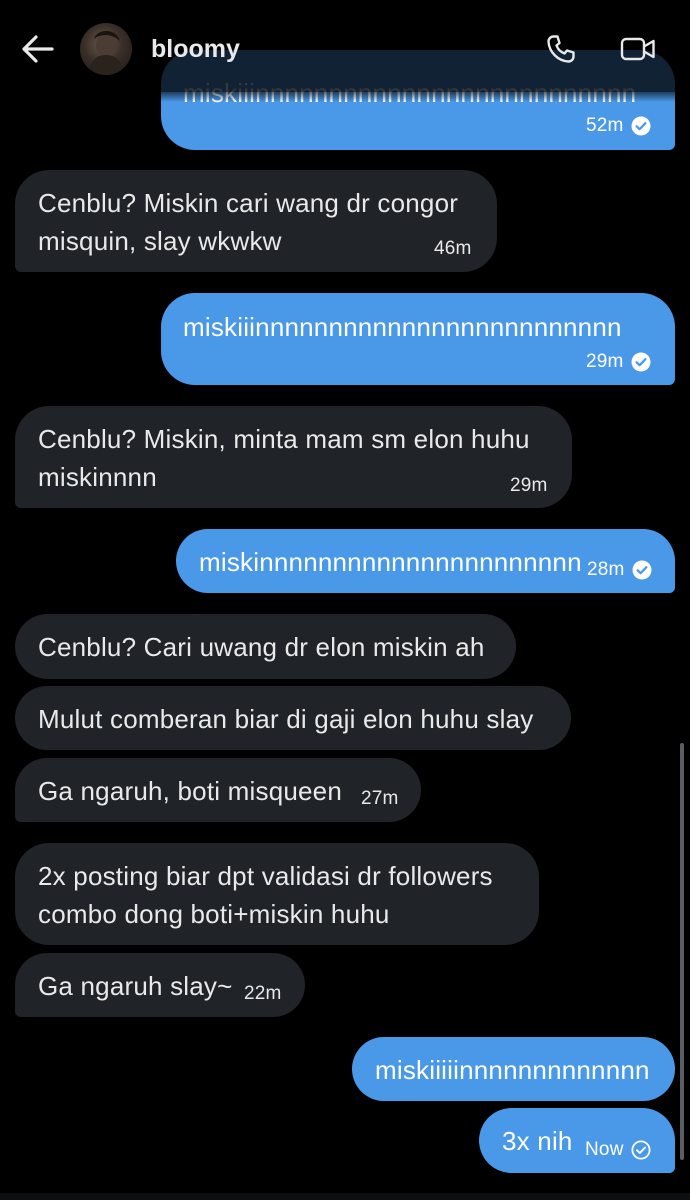 This screenshot has width=690, height=1200. Describe the element at coordinates (606, 569) in the screenshot. I see `message-time: 28m` at that location.